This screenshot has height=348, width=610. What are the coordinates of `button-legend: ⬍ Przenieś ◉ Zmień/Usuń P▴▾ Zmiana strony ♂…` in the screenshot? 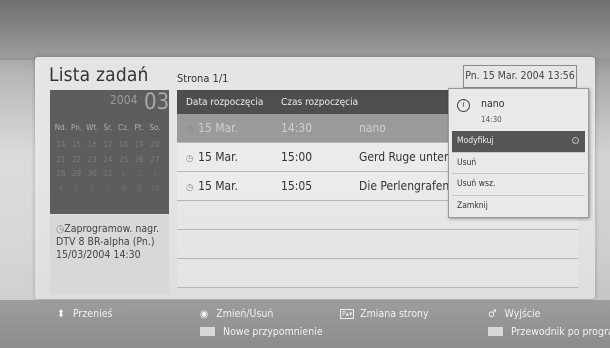 It's located at (305, 324).